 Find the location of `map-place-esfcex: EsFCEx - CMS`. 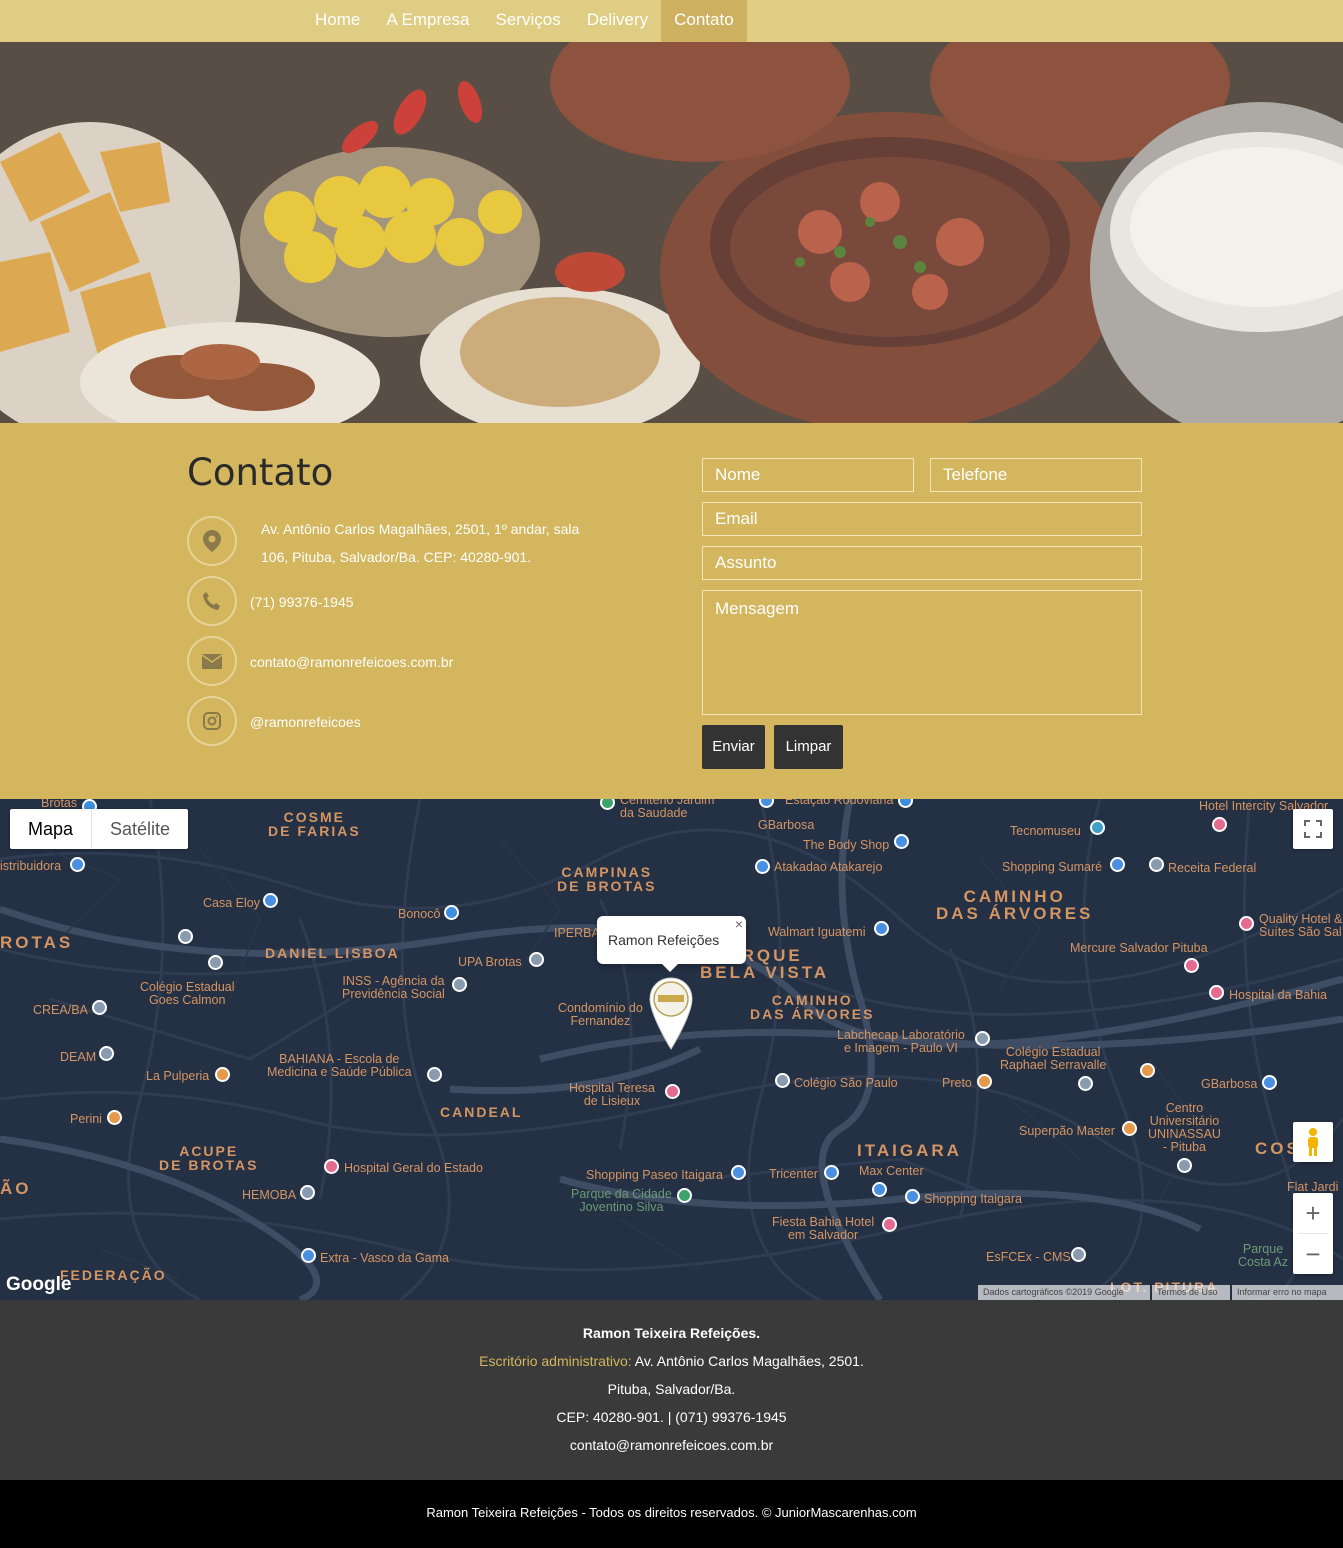

map-place-esfcex: EsFCEx - CMS is located at coordinates (1028, 1257).